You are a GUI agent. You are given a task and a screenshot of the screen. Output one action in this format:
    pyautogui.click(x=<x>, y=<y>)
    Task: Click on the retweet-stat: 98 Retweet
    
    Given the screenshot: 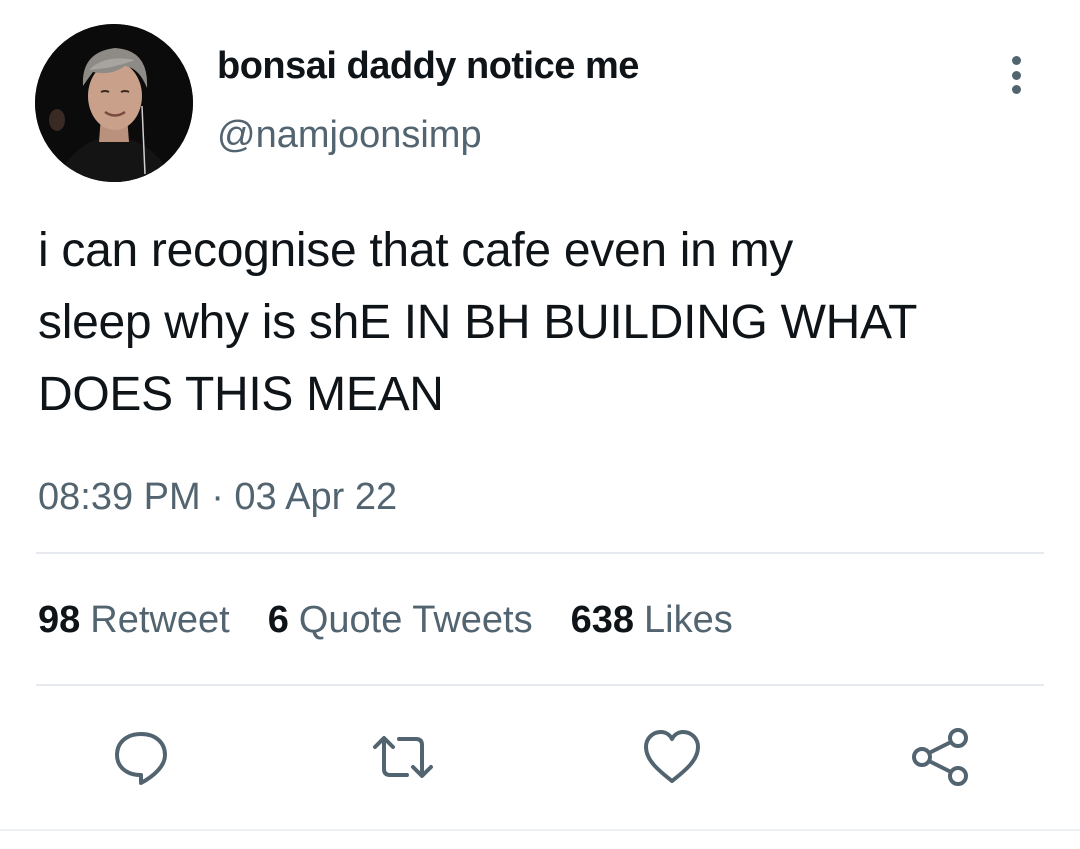 What is the action you would take?
    pyautogui.click(x=134, y=620)
    